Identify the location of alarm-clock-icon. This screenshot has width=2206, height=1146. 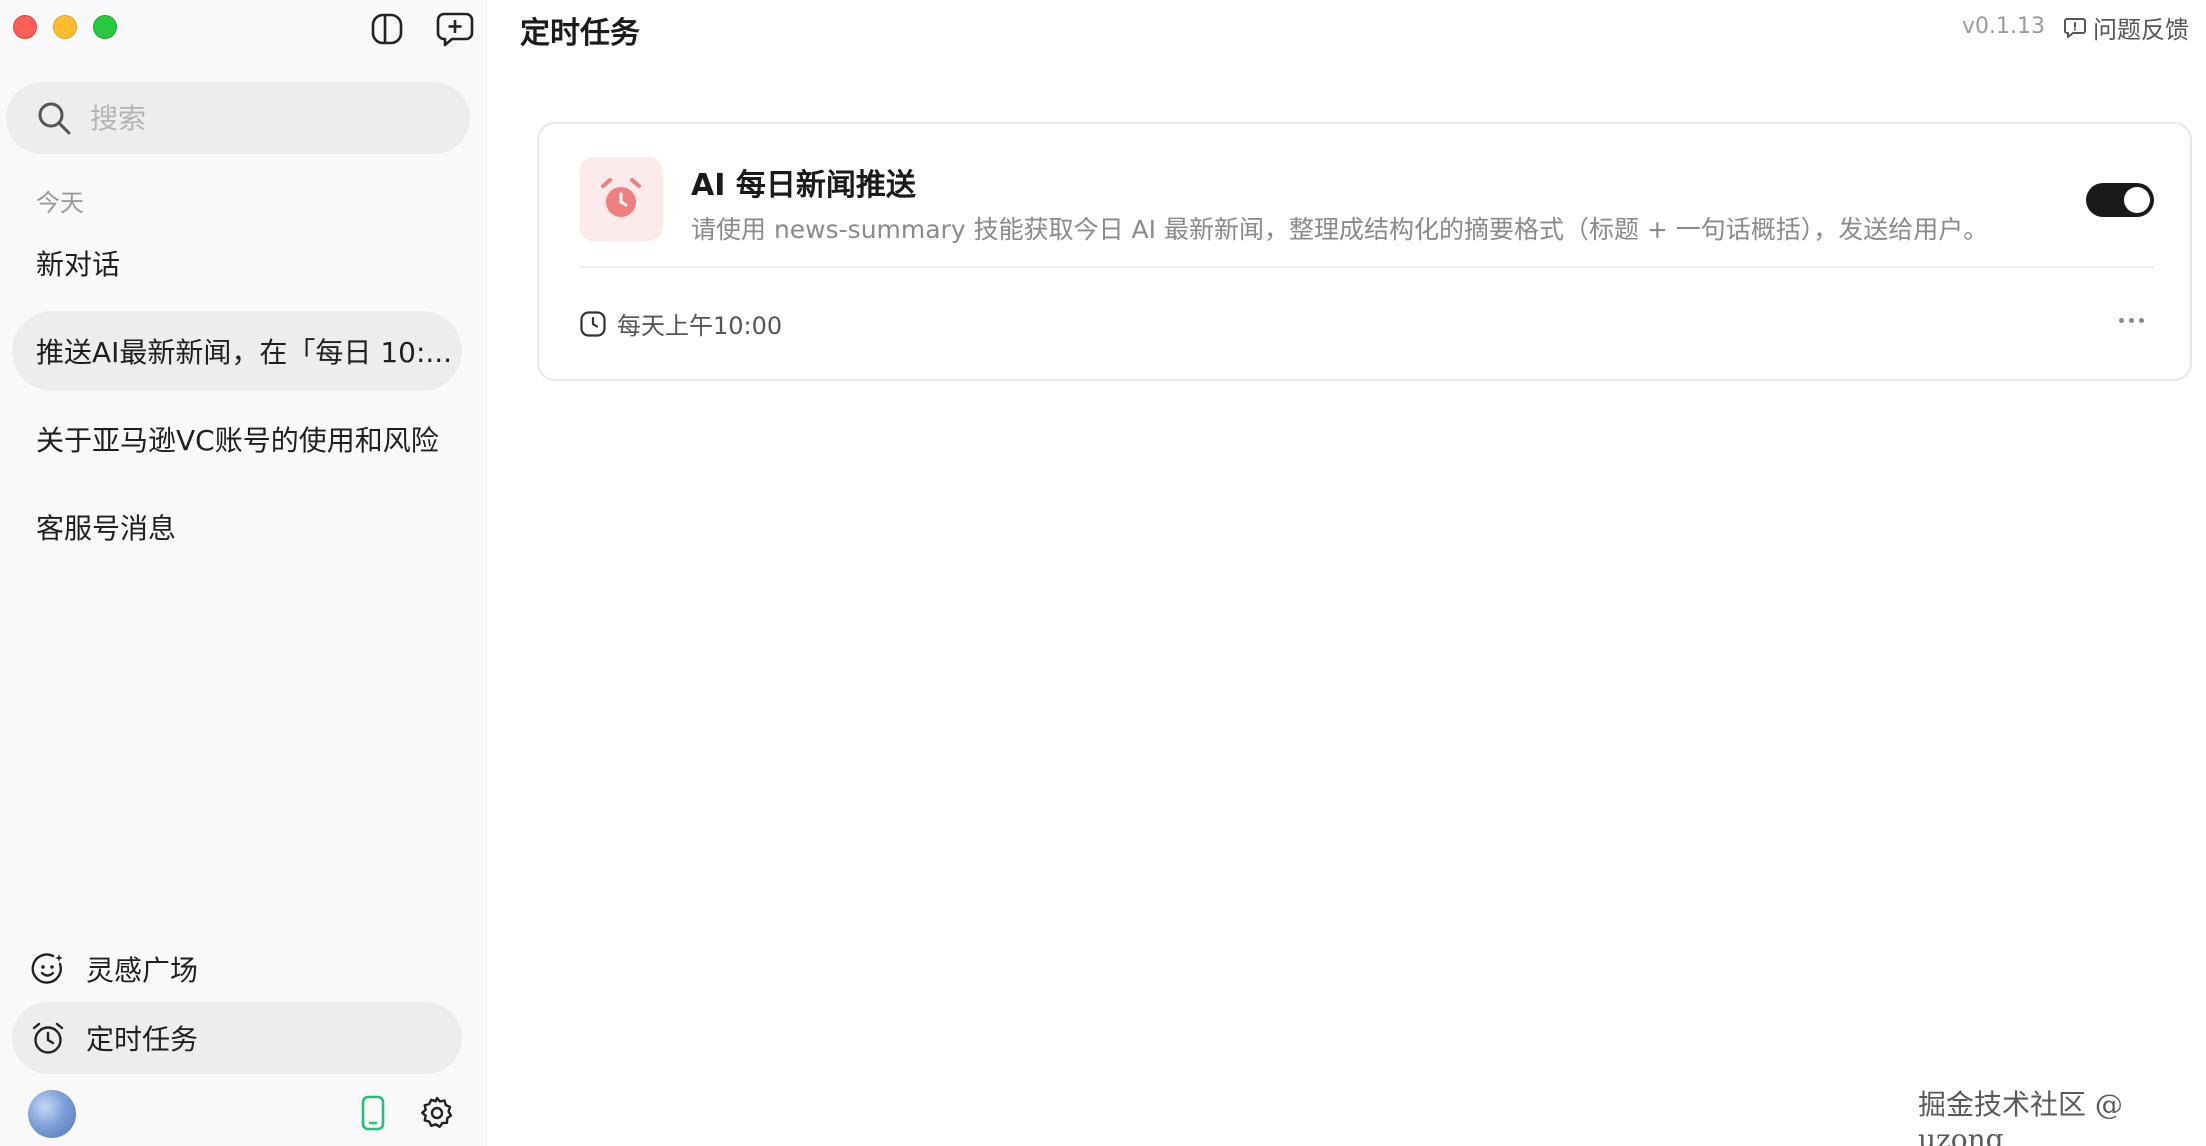
(48, 1038).